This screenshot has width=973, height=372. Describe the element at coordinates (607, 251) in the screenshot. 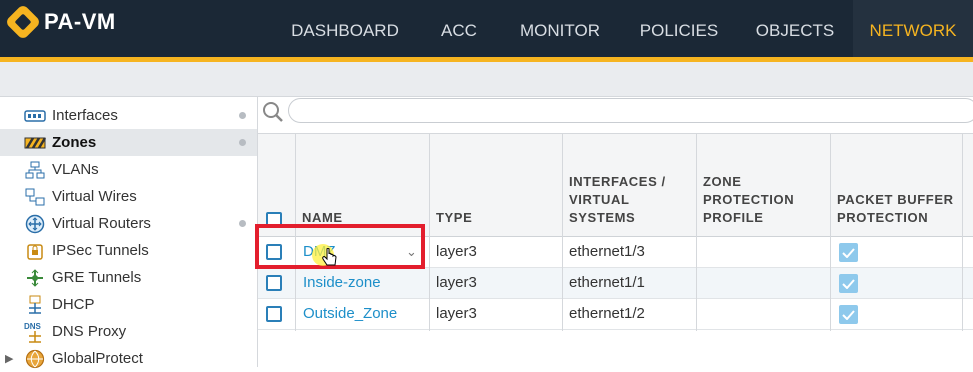

I see `zone-interfaces: ethernet1/3` at that location.